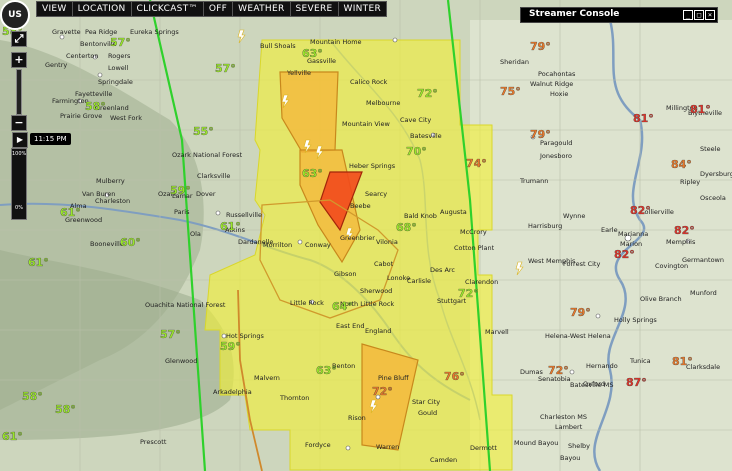 The image size is (732, 471). Describe the element at coordinates (315, 9) in the screenshot. I see `menu-severe: SEVERE` at that location.